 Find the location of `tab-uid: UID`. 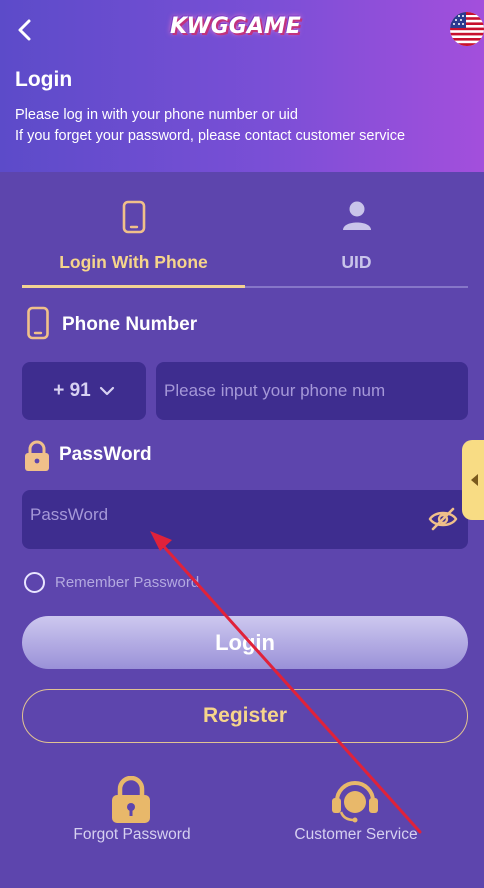

tab-uid: UID is located at coordinates (356, 242).